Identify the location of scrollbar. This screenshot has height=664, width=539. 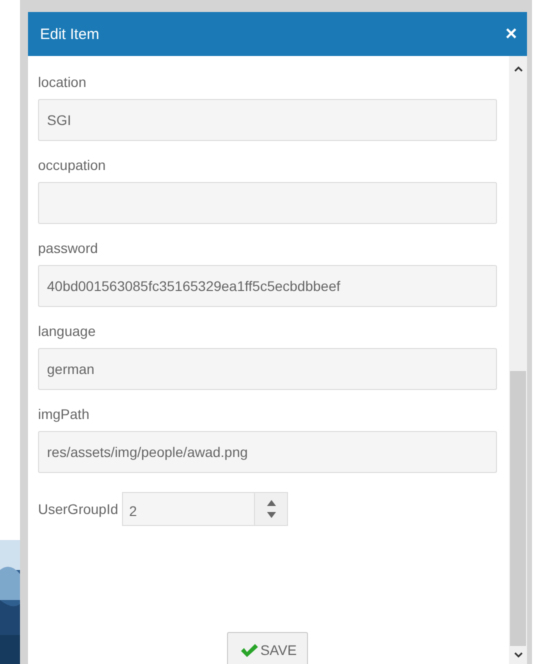
(518, 360).